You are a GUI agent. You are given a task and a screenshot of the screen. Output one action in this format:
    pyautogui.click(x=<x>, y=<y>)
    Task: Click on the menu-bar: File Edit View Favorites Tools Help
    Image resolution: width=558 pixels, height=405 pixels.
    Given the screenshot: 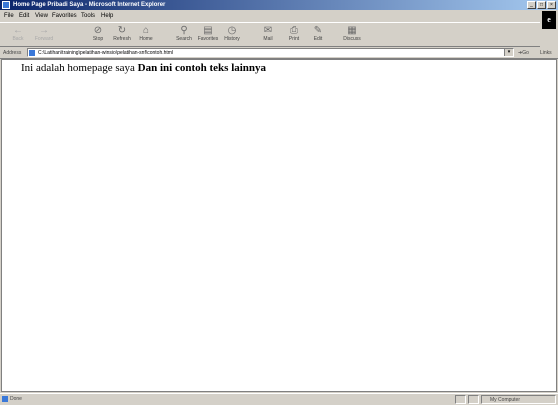 What is the action you would take?
    pyautogui.click(x=279, y=16)
    